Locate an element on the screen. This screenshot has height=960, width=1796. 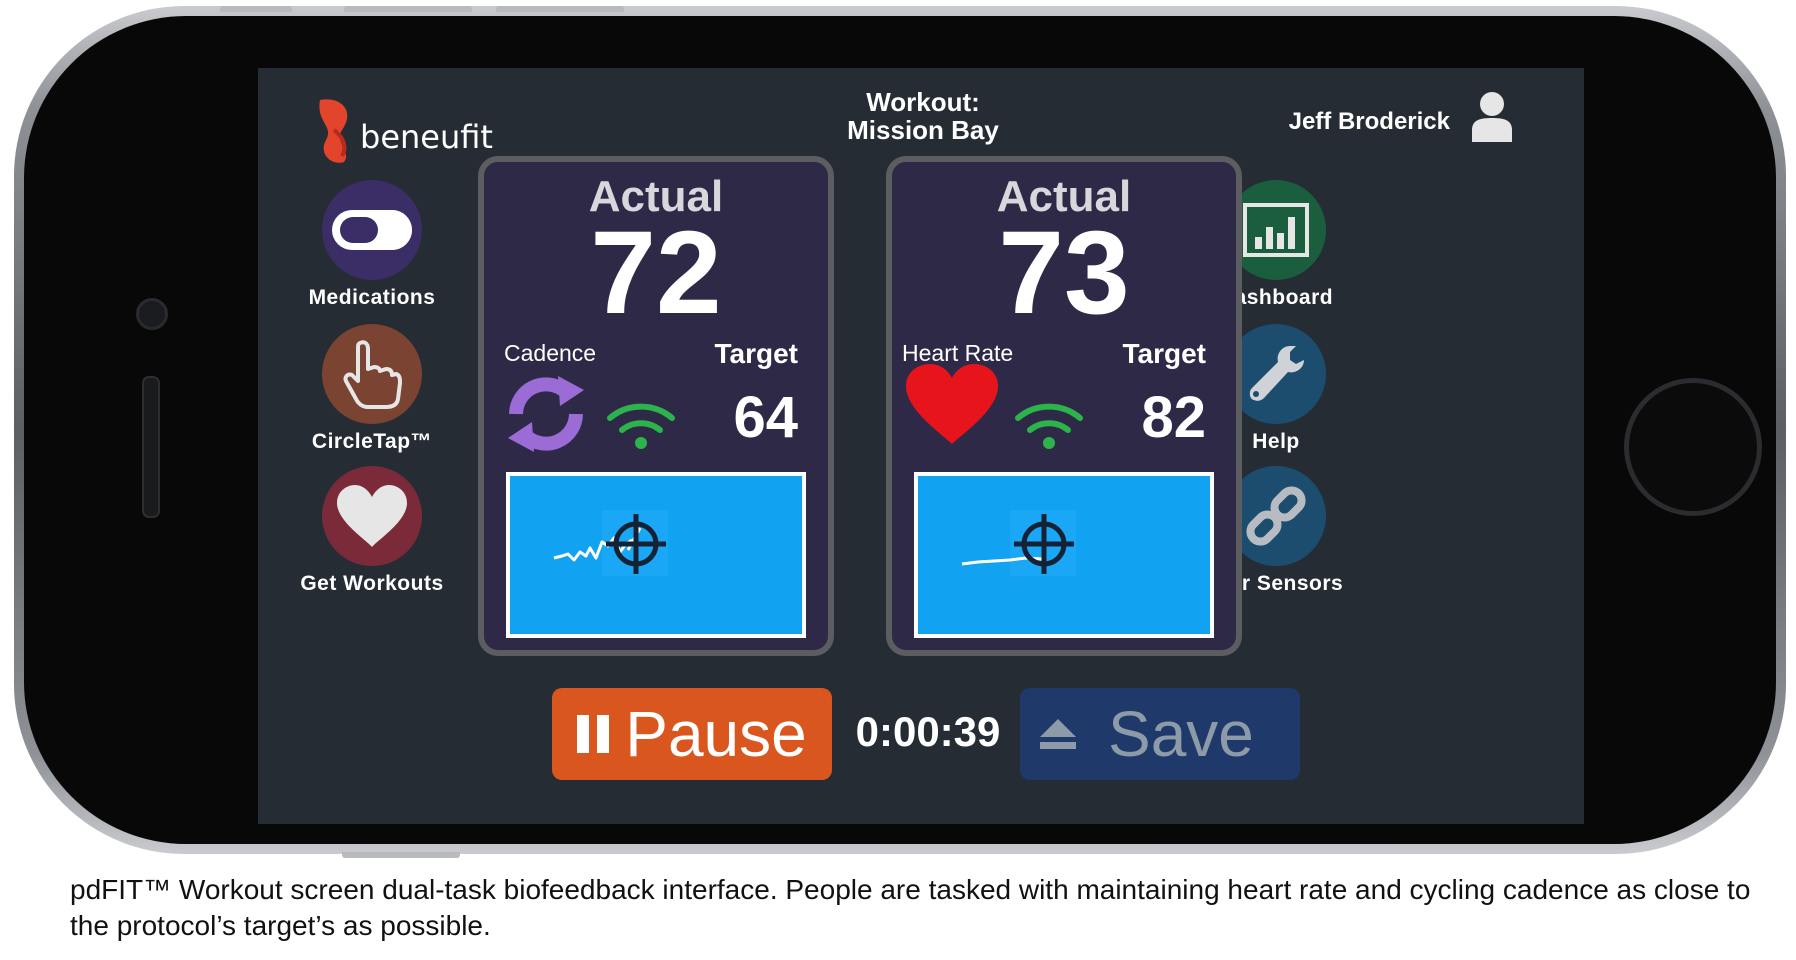
actual-cadence-value: 72 is located at coordinates (656, 273).